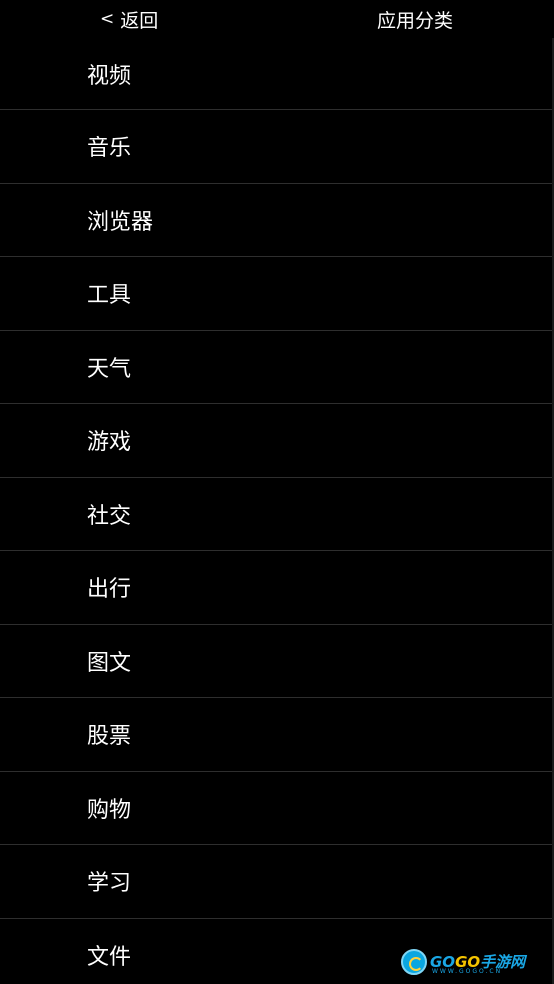 This screenshot has width=554, height=984. Describe the element at coordinates (277, 294) in the screenshot. I see `list-item-tools: 工具` at that location.